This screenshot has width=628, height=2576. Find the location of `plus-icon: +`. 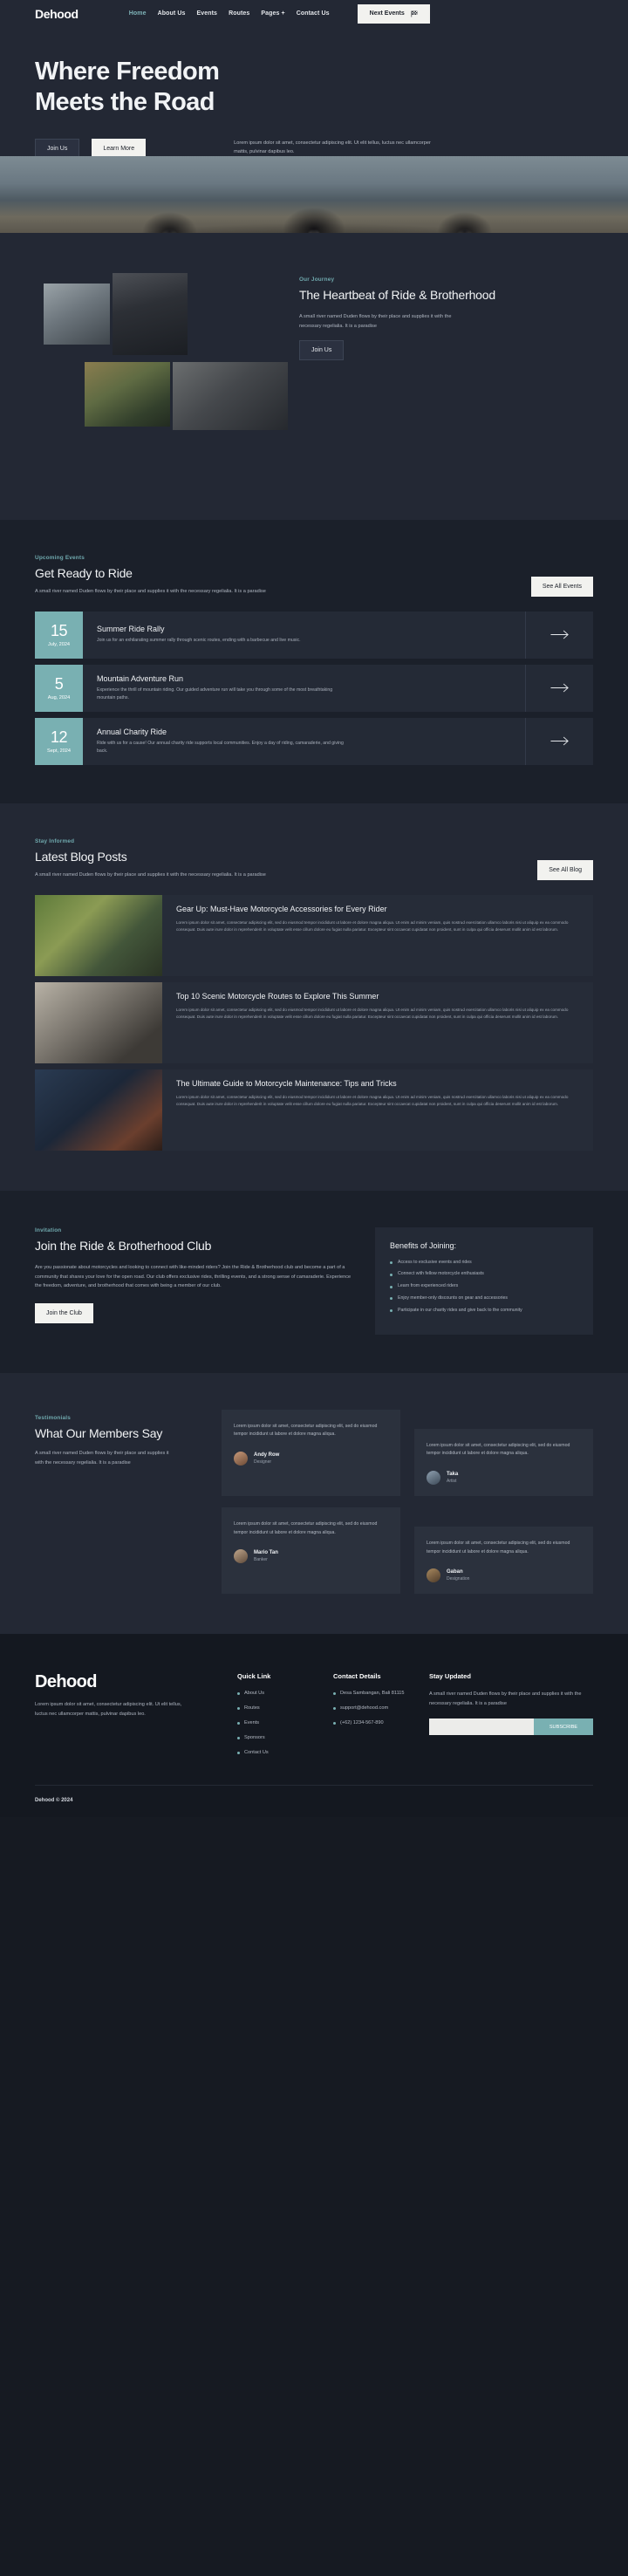

plus-icon: + is located at coordinates (283, 13).